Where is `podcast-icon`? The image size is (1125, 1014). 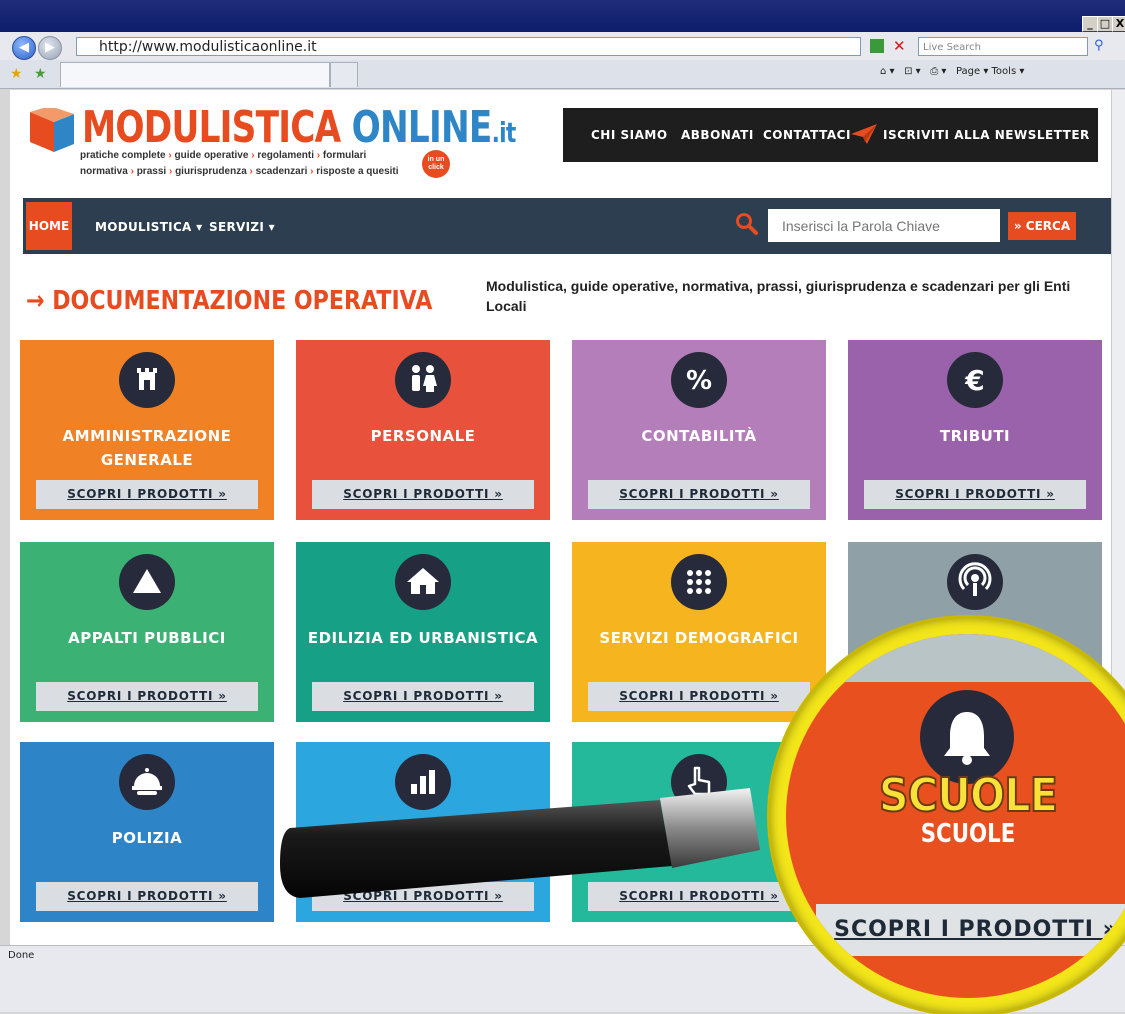 podcast-icon is located at coordinates (975, 582).